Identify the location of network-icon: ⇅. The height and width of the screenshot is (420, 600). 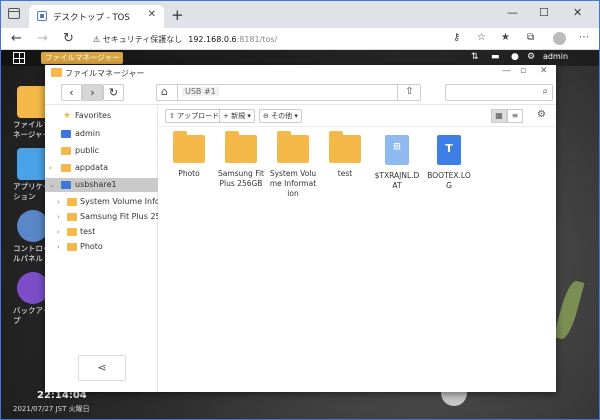
(475, 57).